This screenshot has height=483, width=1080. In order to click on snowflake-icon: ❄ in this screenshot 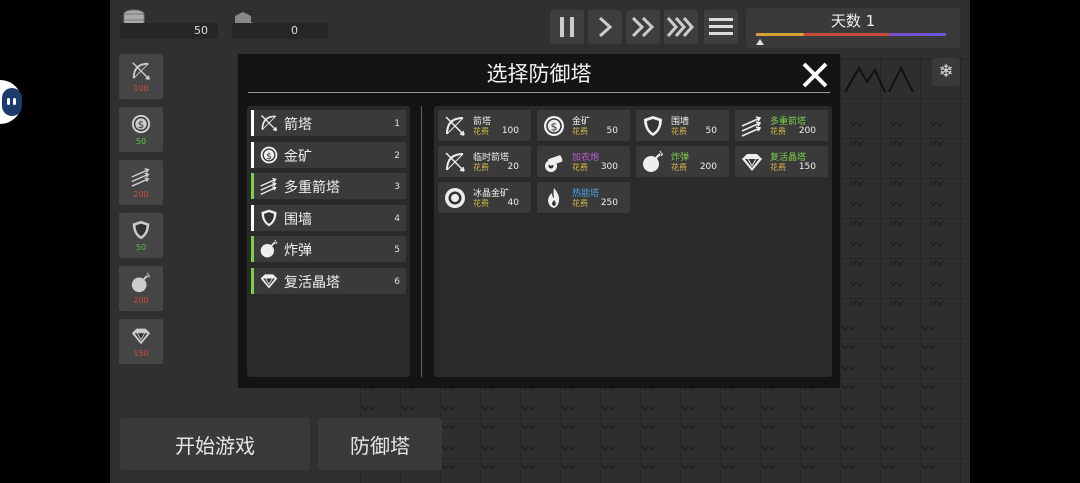, I will do `click(946, 72)`.